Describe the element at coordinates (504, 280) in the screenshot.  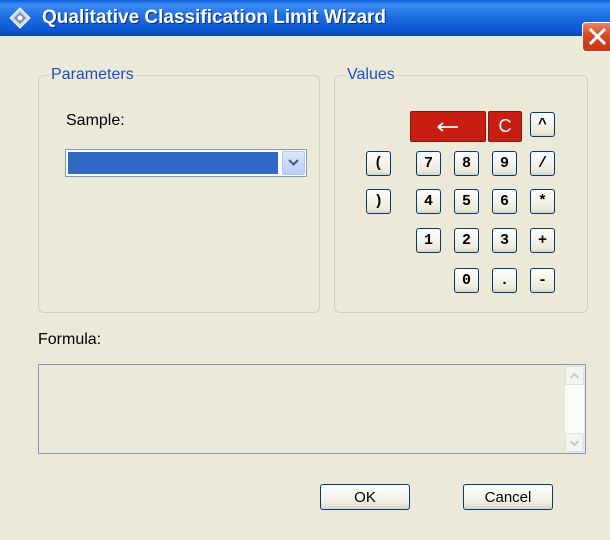
I see `decimal-button: .` at that location.